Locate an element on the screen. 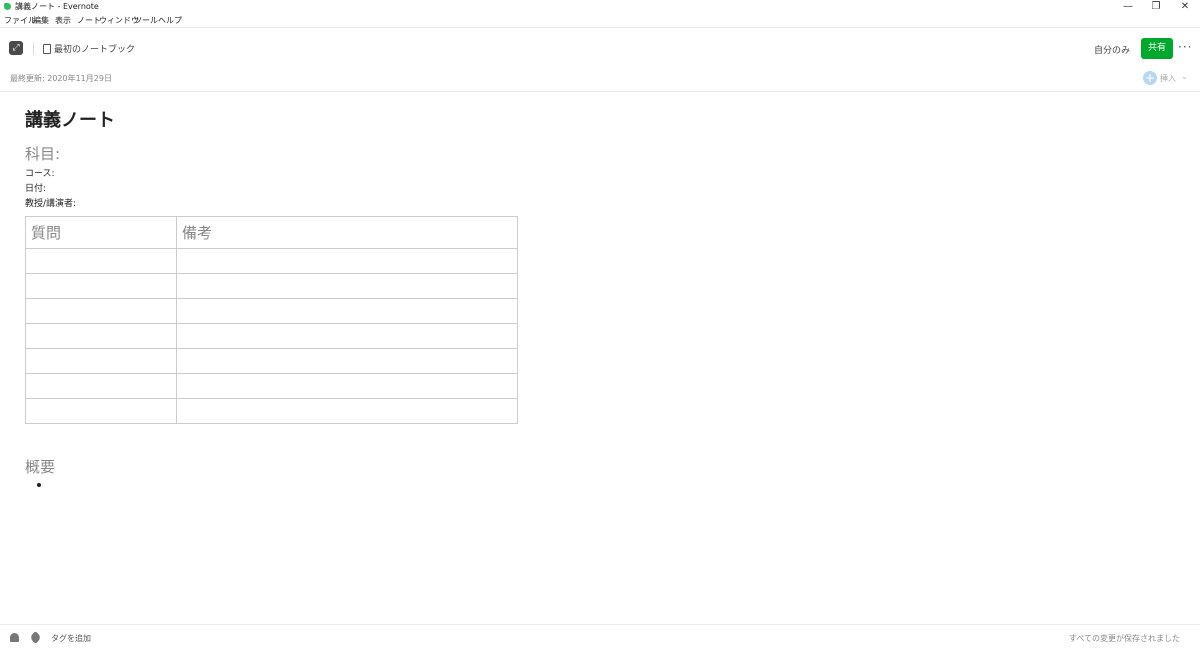 This screenshot has width=1200, height=651. table-header-notes: 備考 is located at coordinates (347, 232).